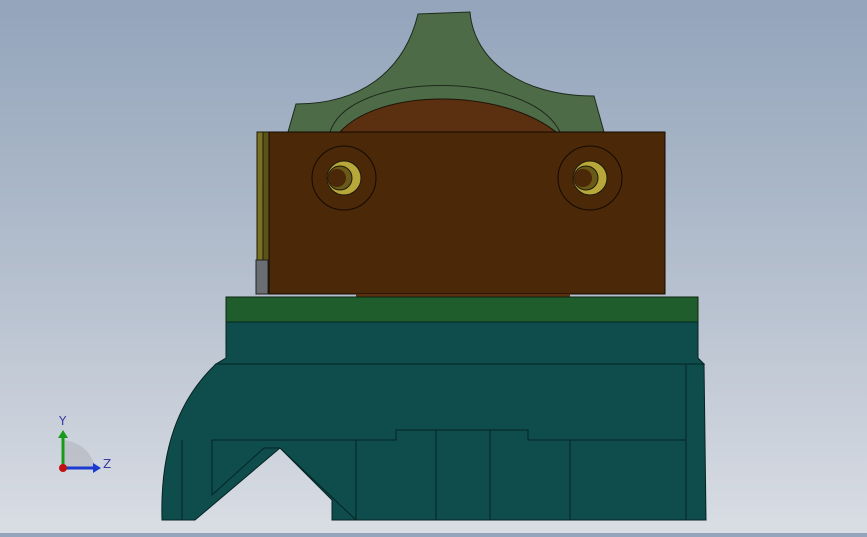 The height and width of the screenshot is (537, 867). Describe the element at coordinates (462, 309) in the screenshot. I see `green-plate` at that location.